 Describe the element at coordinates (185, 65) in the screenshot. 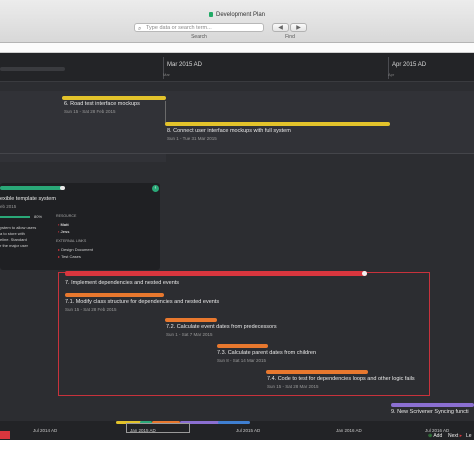

I see `month-label: Mar 2015 AD` at that location.